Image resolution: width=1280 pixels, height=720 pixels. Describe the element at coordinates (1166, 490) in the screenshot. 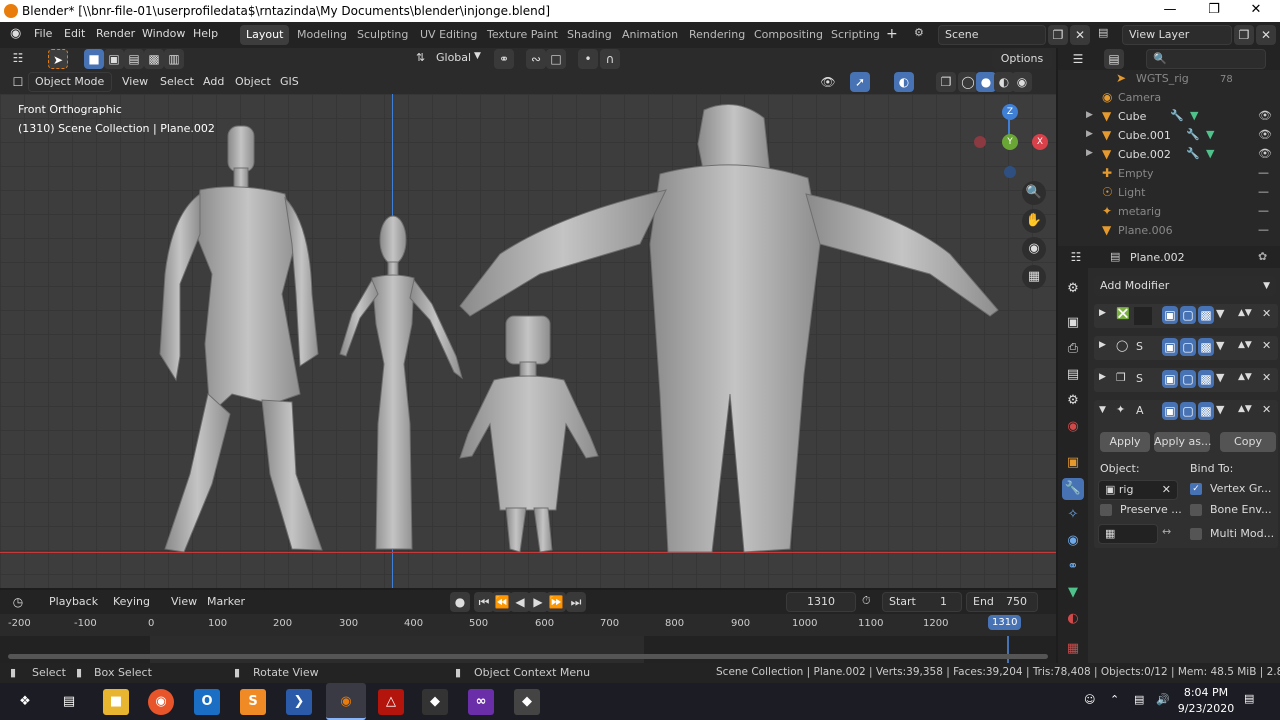

I see `clear-icon: ✕` at that location.